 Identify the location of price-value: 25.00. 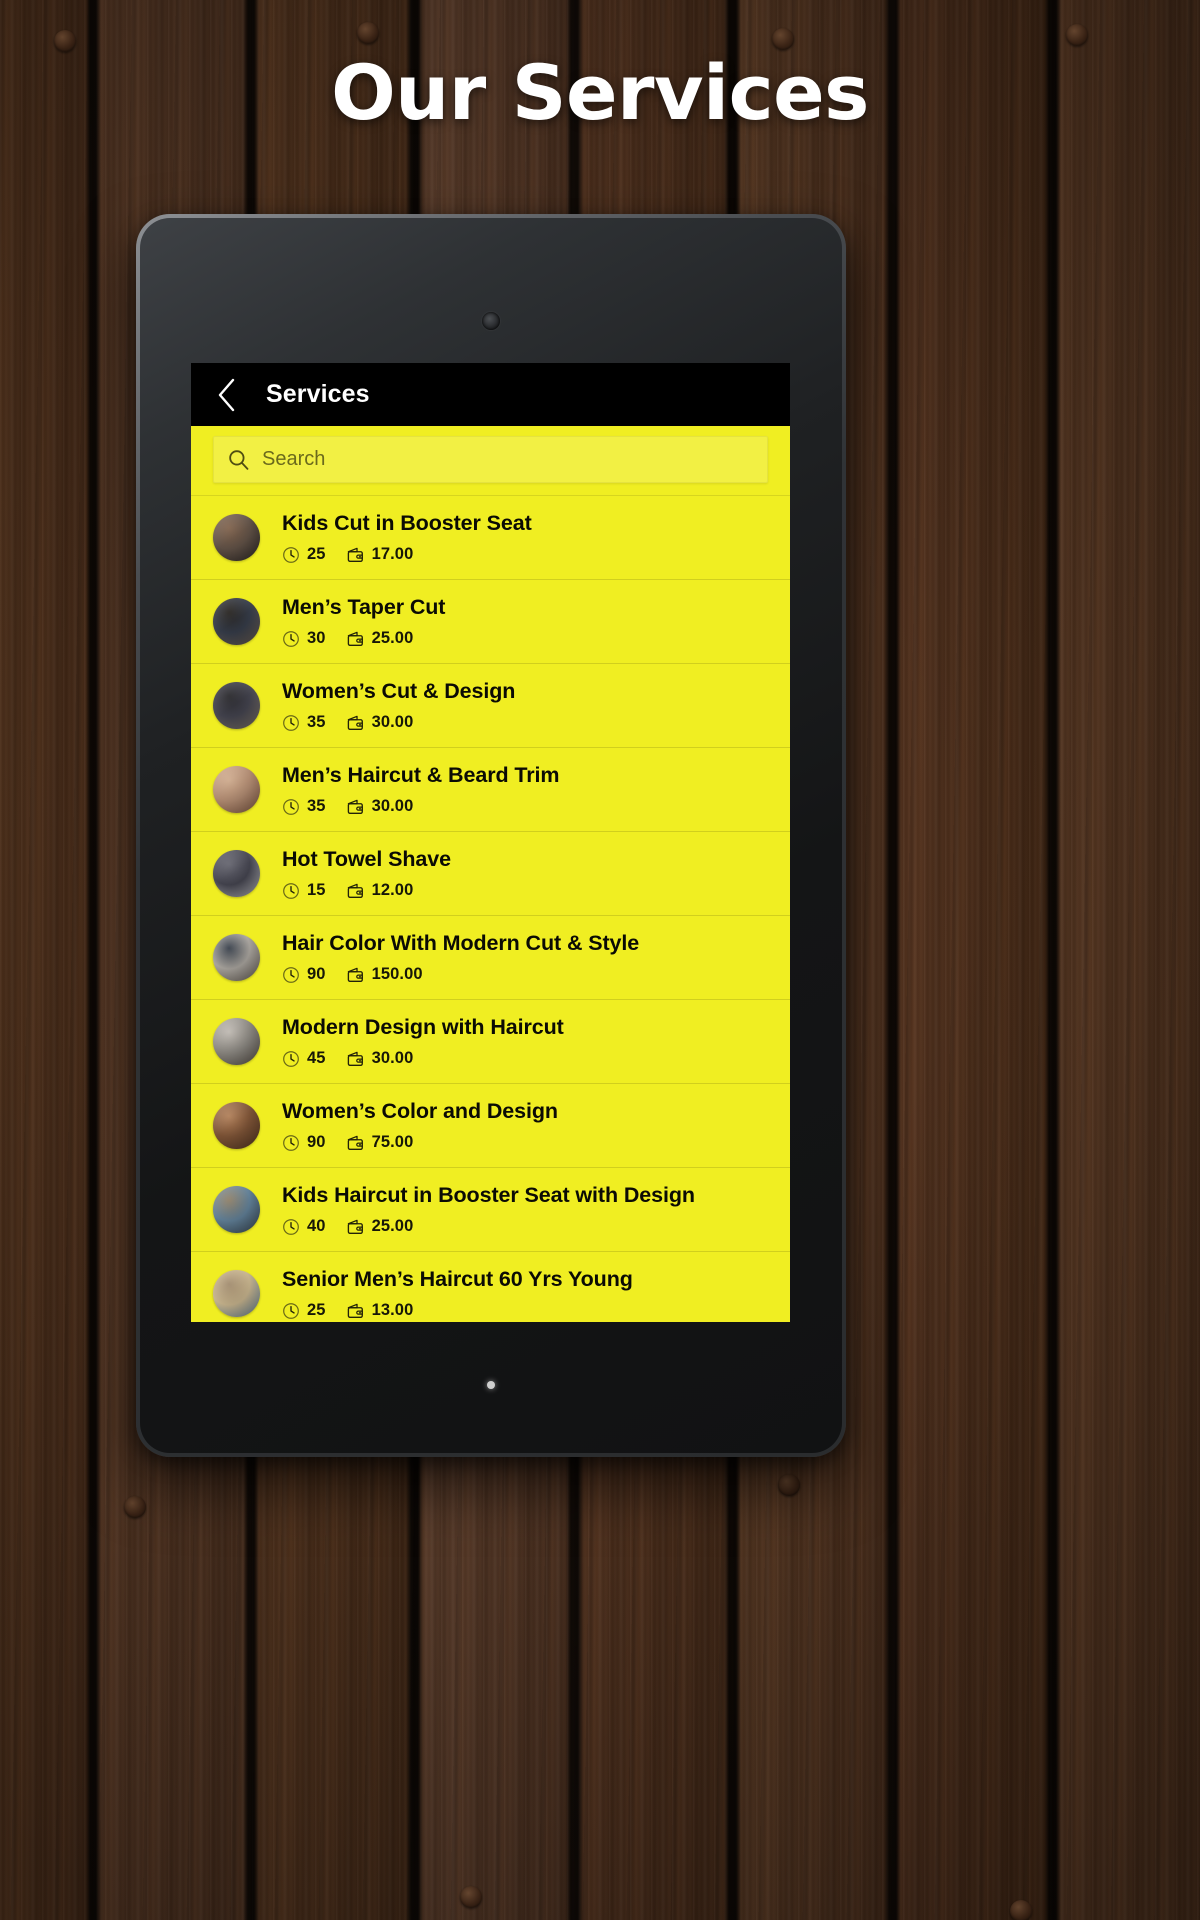
(392, 638).